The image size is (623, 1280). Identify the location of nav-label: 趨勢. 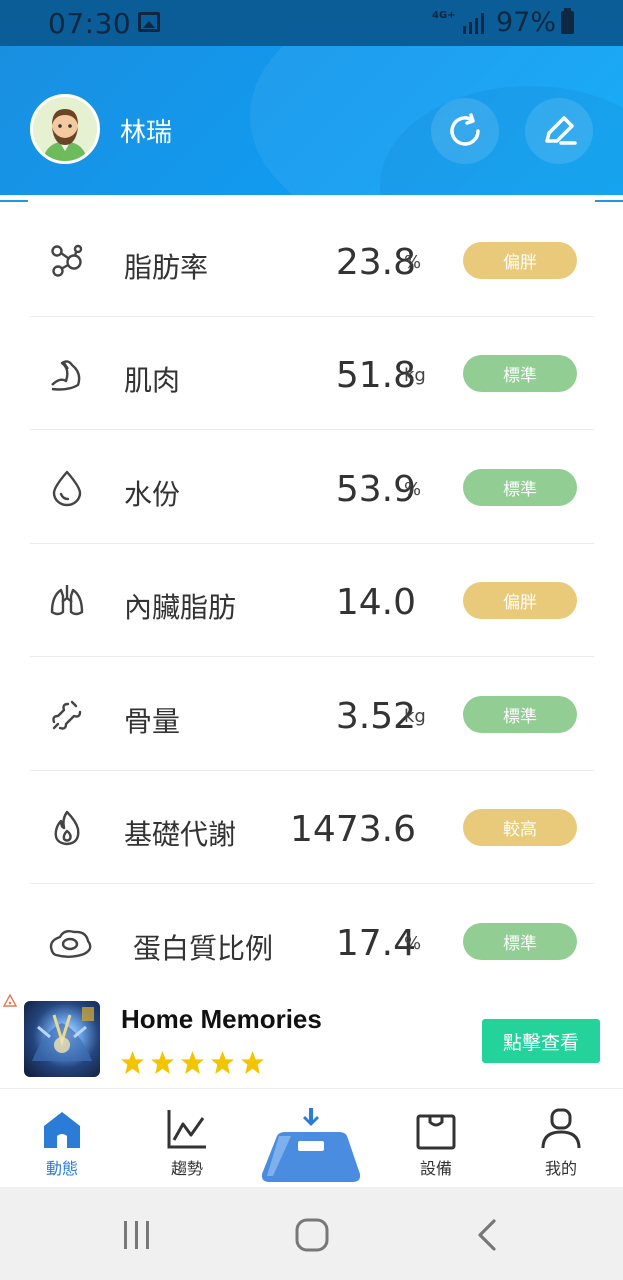
(186, 1168).